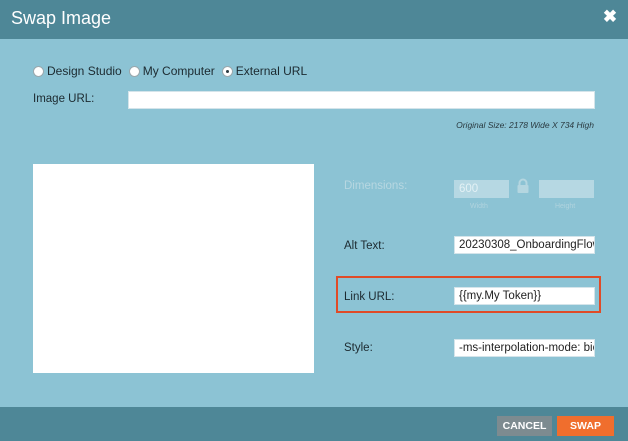 The height and width of the screenshot is (441, 628). What do you see at coordinates (525, 125) in the screenshot?
I see `original-size-text: Original Size: 2178 Wide X 734 High` at bounding box center [525, 125].